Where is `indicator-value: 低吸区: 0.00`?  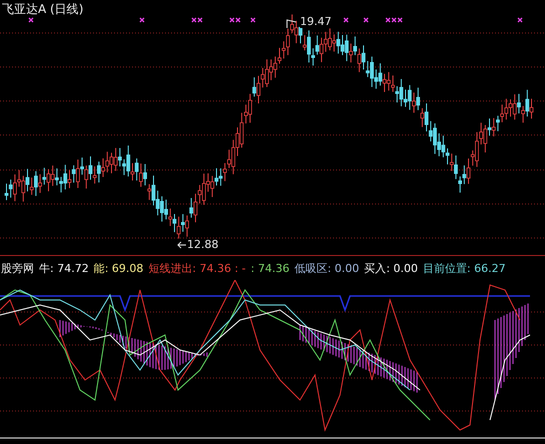
indicator-value: 低吸区: 0.00 is located at coordinates (327, 268).